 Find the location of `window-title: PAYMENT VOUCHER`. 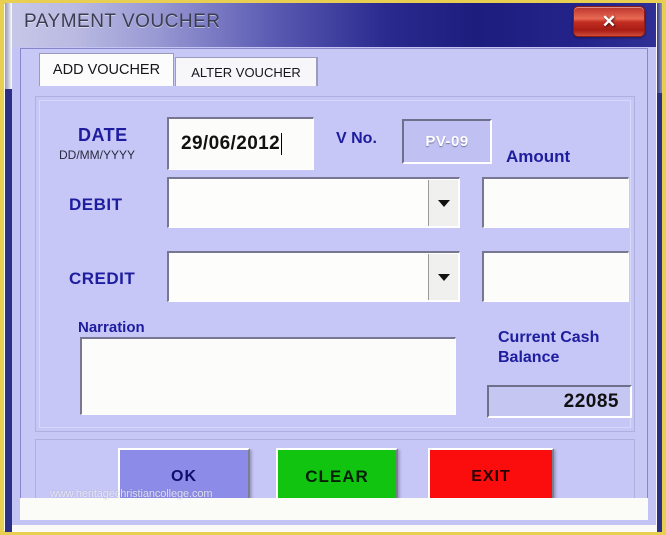

window-title: PAYMENT VOUCHER is located at coordinates (122, 21).